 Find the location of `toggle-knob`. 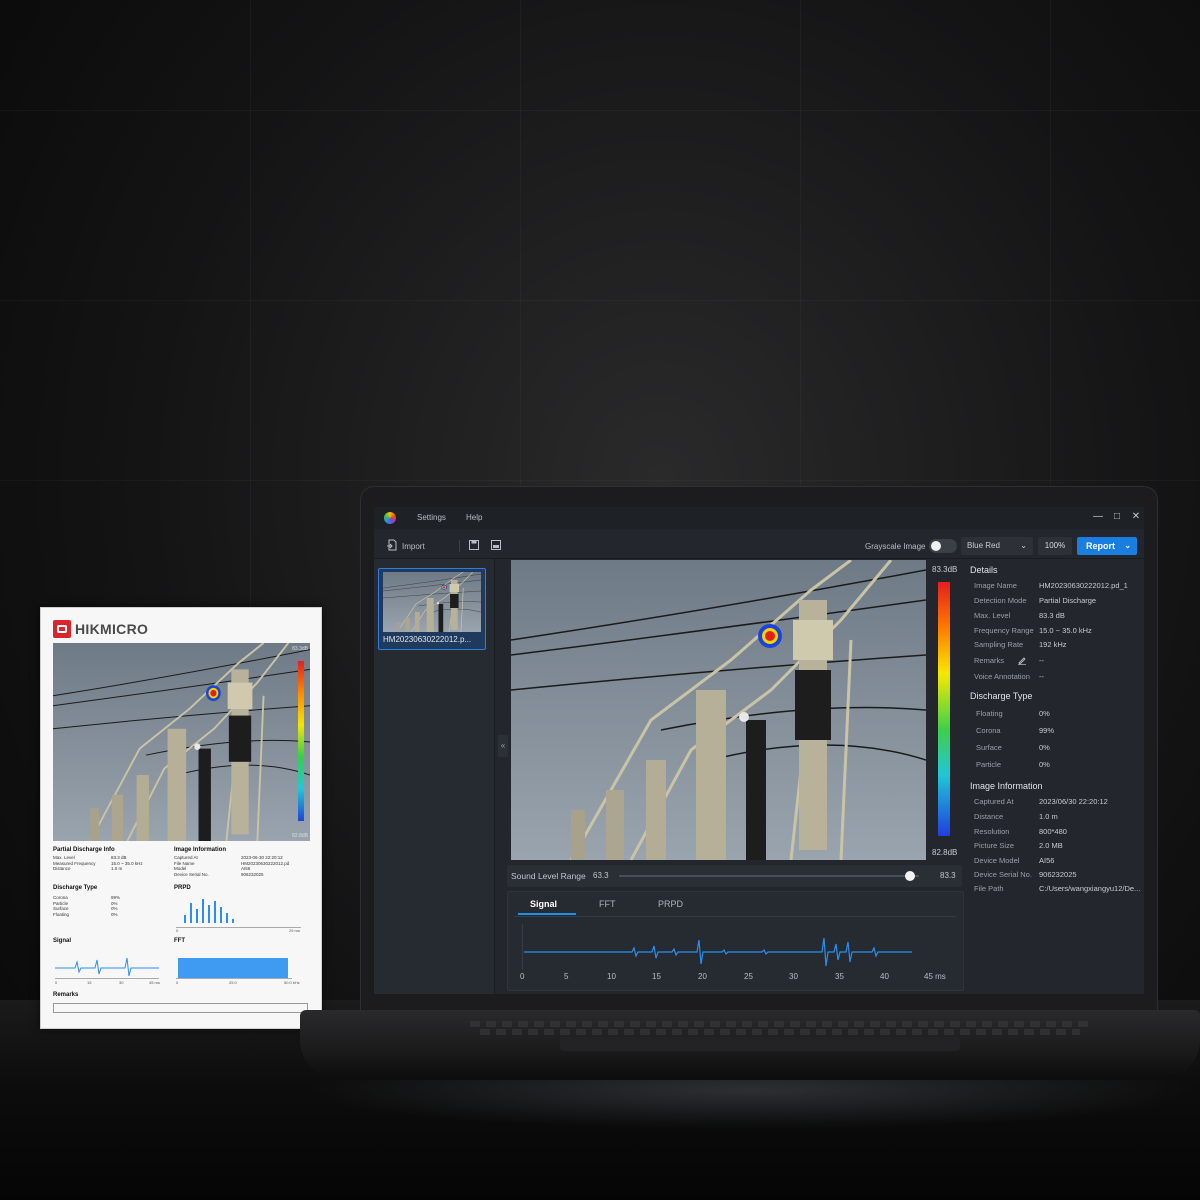

toggle-knob is located at coordinates (936, 546).